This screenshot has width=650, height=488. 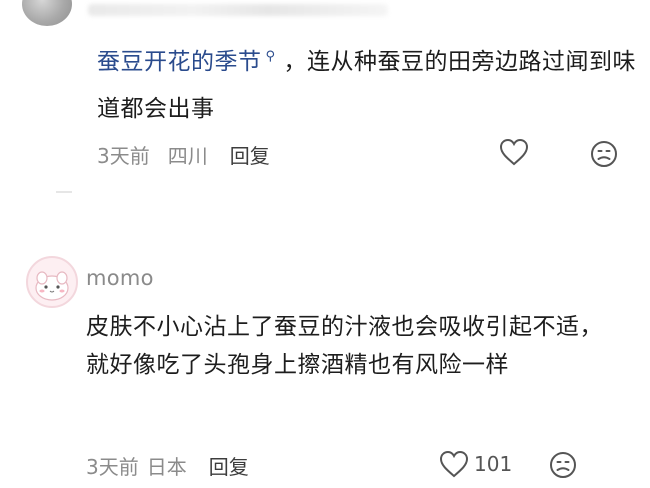 What do you see at coordinates (64, 192) in the screenshot?
I see `divider` at bounding box center [64, 192].